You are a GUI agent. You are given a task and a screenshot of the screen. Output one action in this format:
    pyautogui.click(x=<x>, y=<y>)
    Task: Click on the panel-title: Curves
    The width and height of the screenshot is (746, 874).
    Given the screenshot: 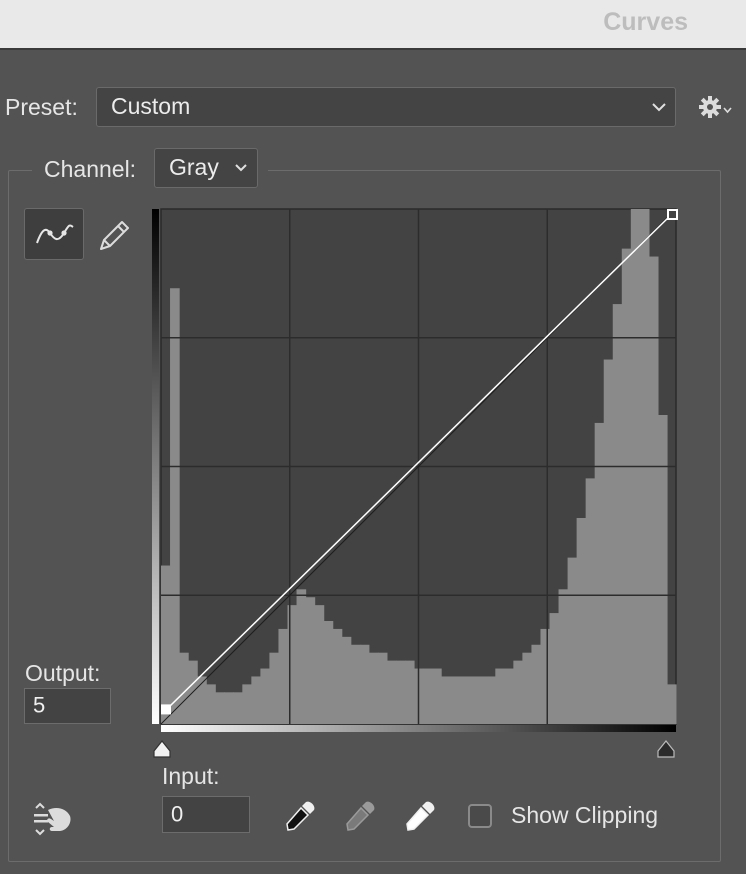 What is the action you would take?
    pyautogui.click(x=645, y=22)
    